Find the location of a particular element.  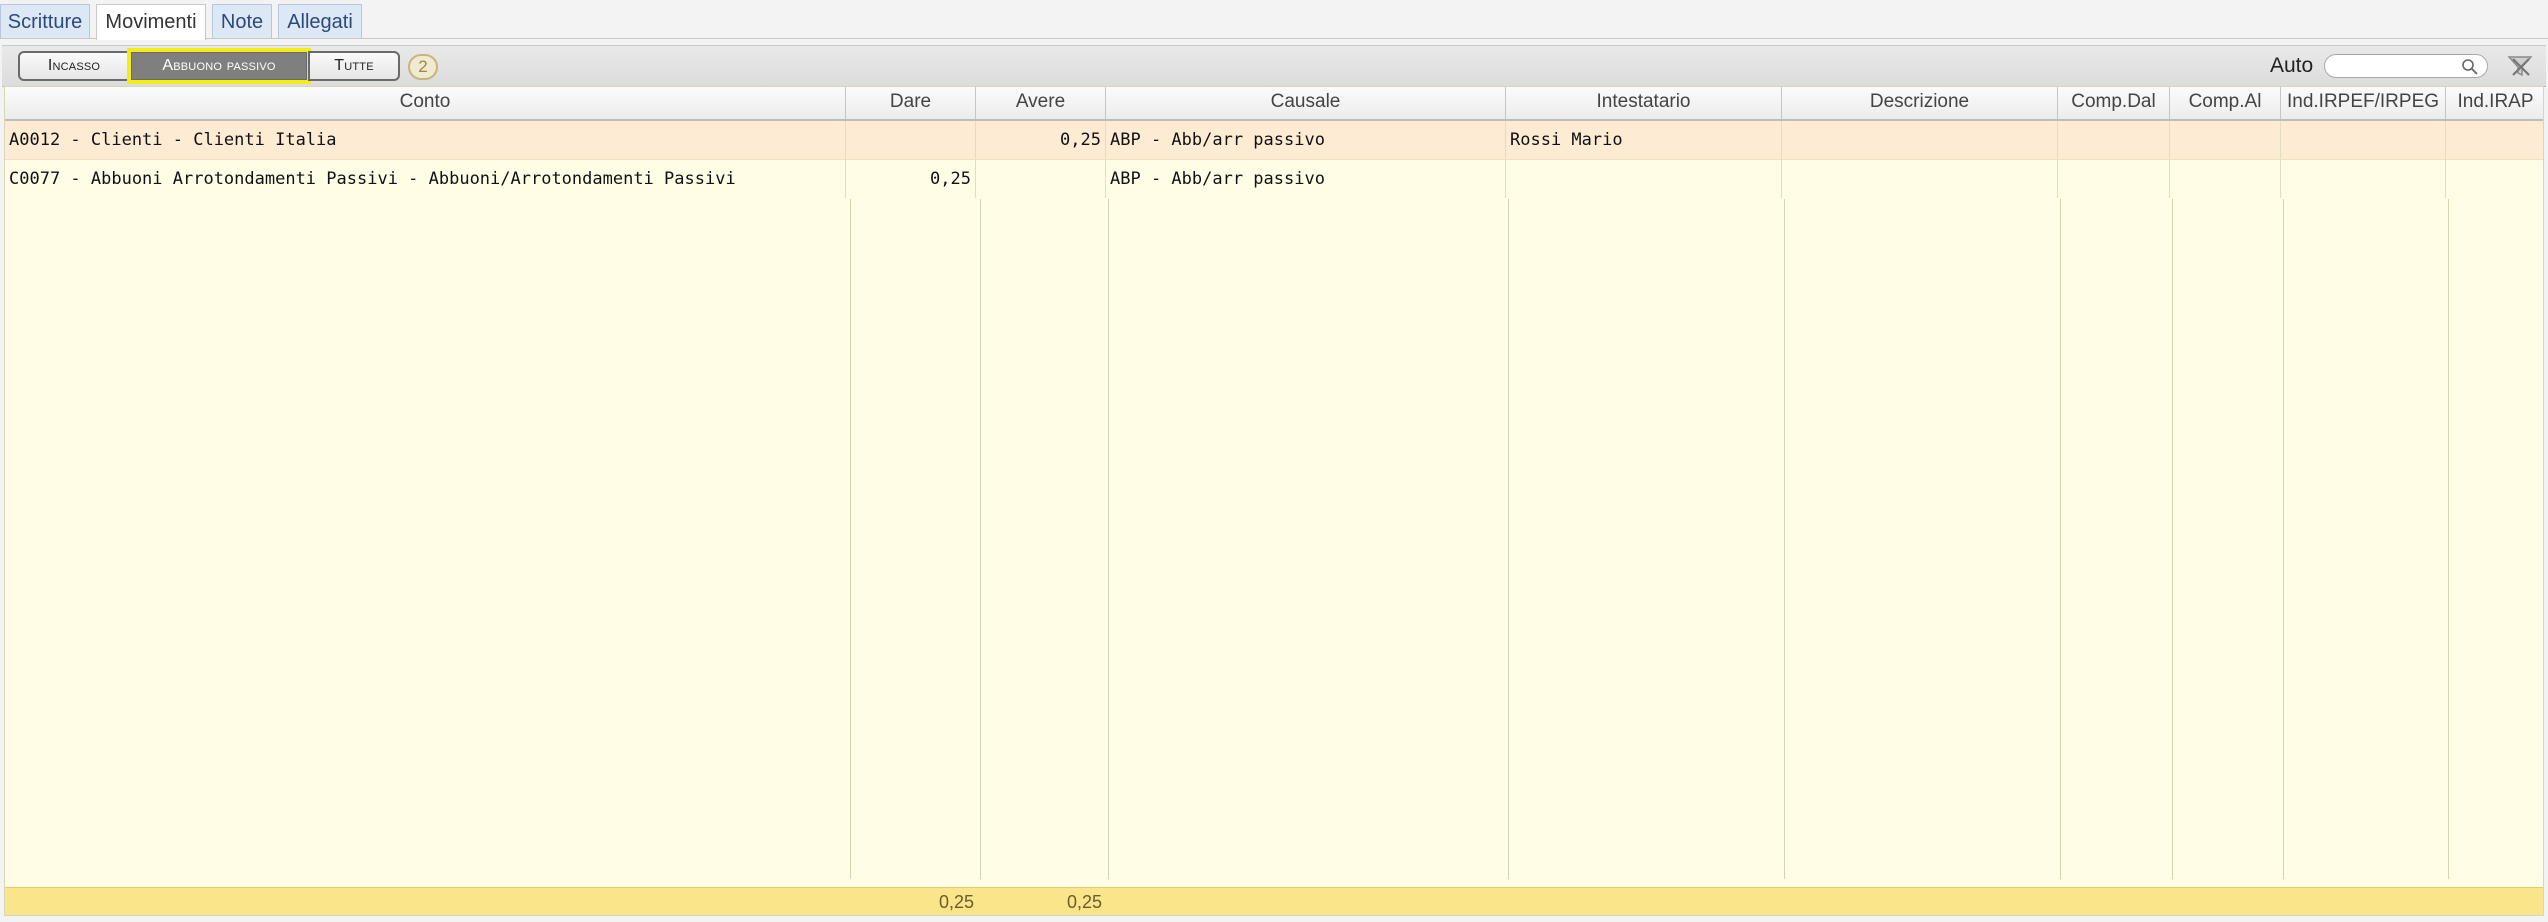

column-header-descrizione: Descrizione is located at coordinates (1920, 103).